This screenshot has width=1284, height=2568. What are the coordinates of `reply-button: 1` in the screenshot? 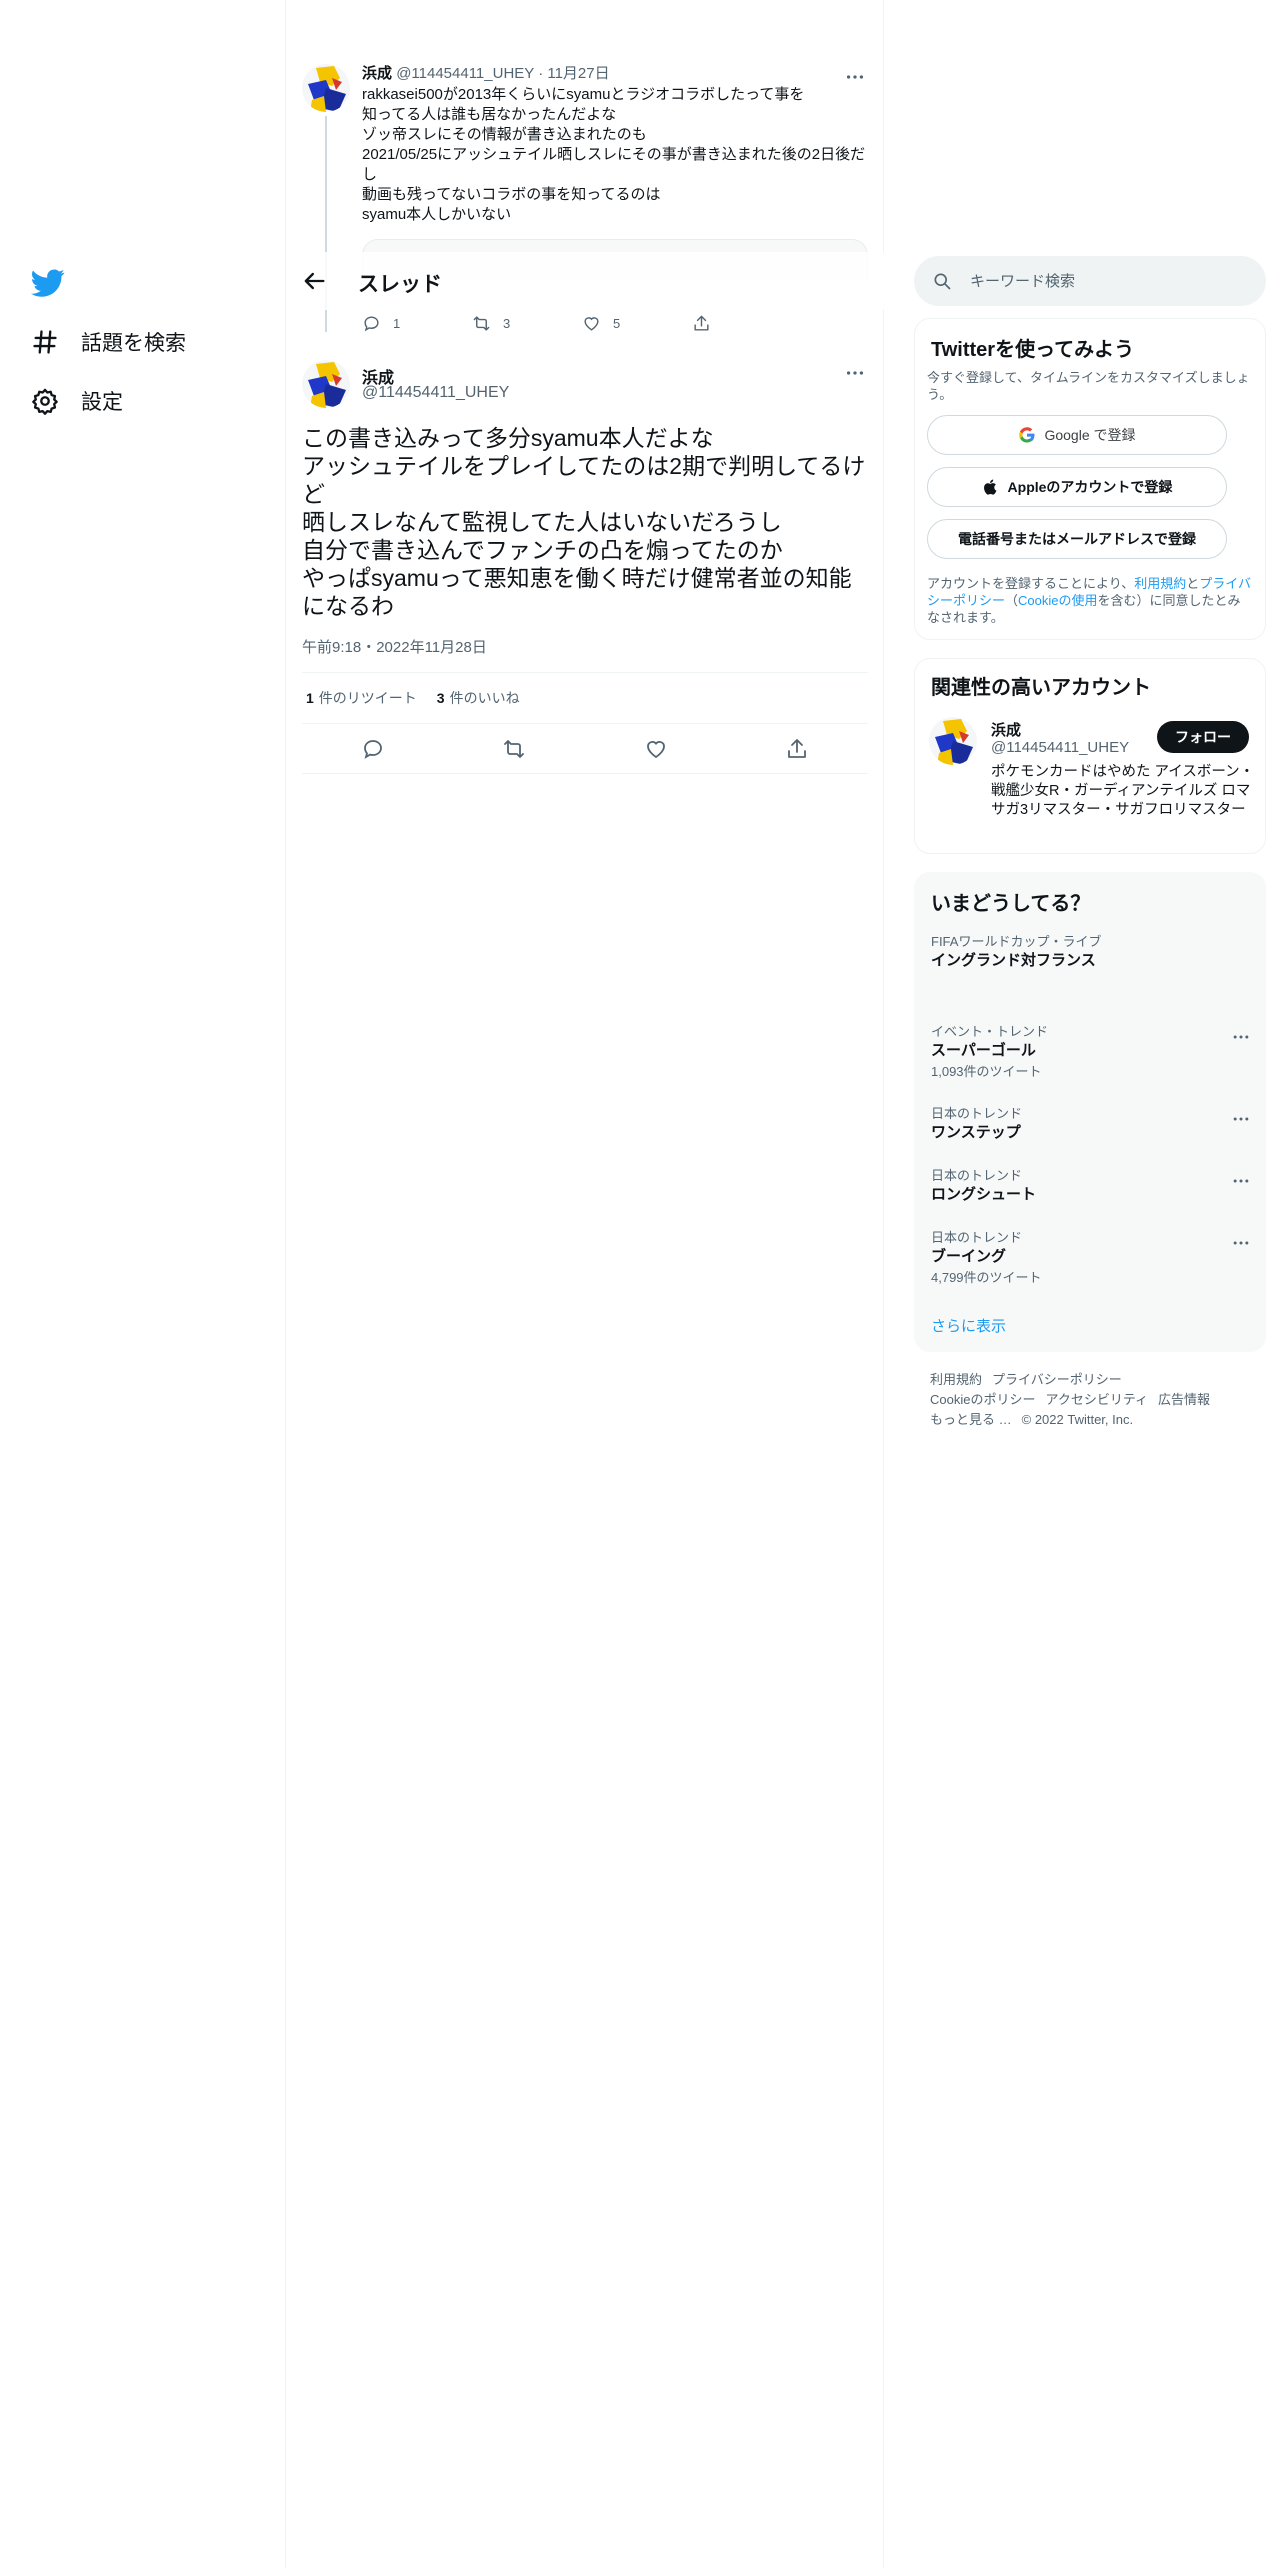 It's located at (417, 323).